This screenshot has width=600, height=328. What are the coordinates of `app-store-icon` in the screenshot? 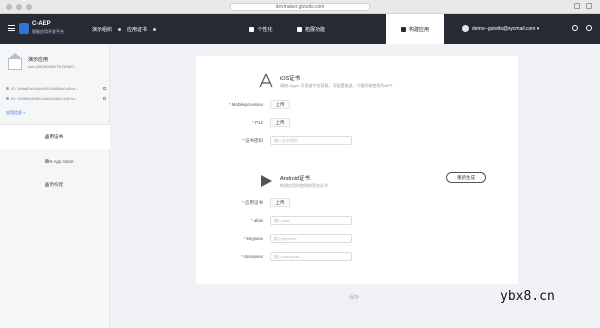 It's located at (266, 80).